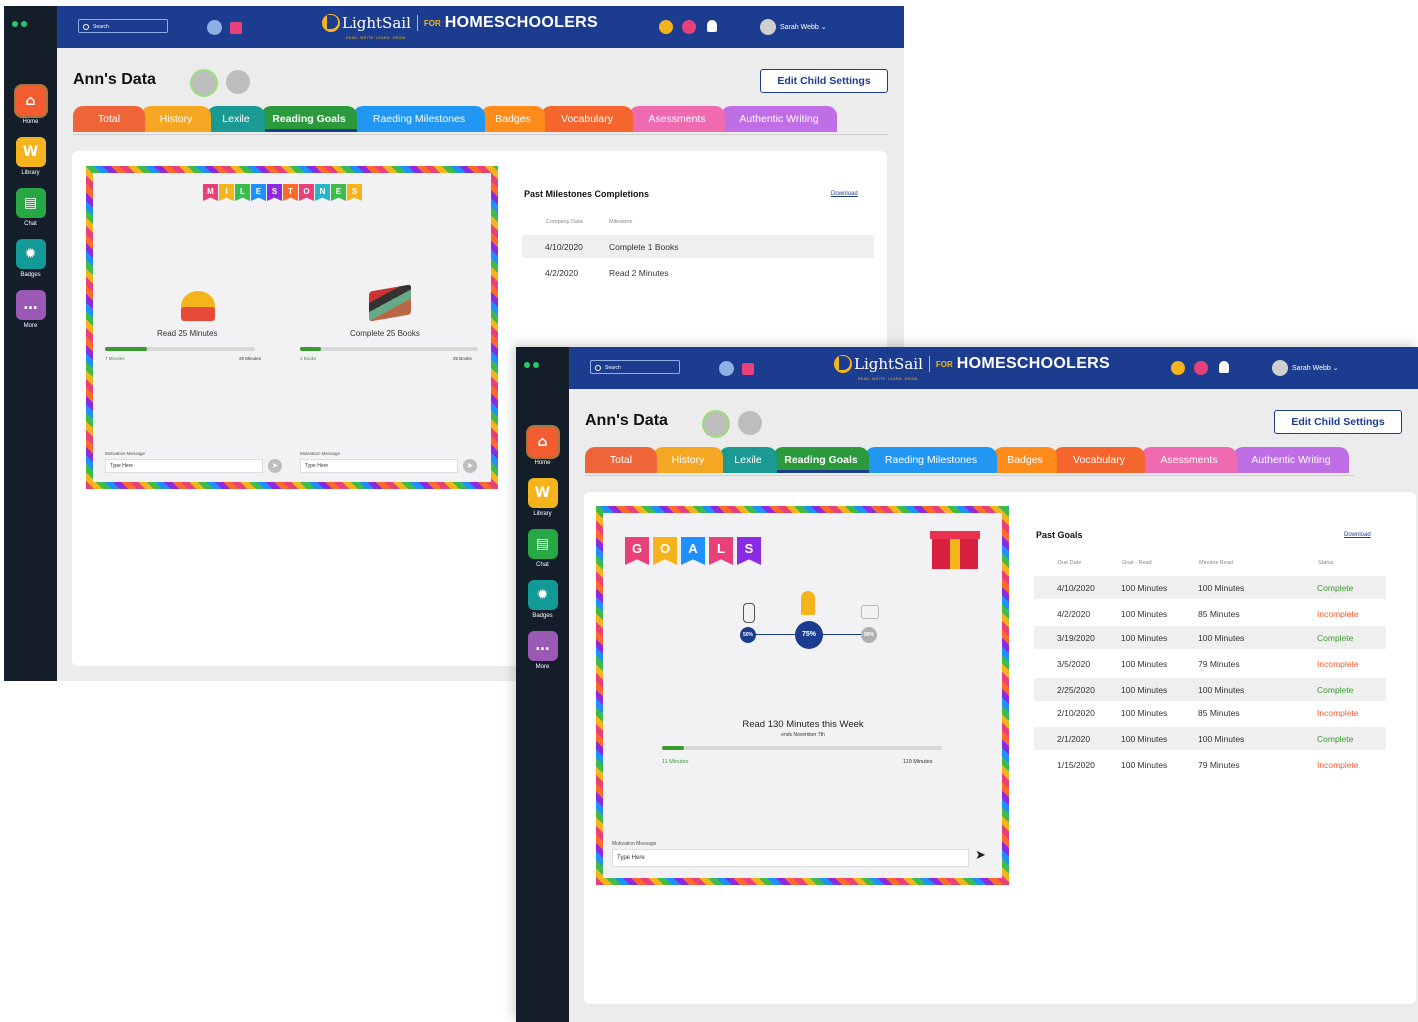 The width and height of the screenshot is (1418, 1022). I want to click on flying-icon, so click(870, 612).